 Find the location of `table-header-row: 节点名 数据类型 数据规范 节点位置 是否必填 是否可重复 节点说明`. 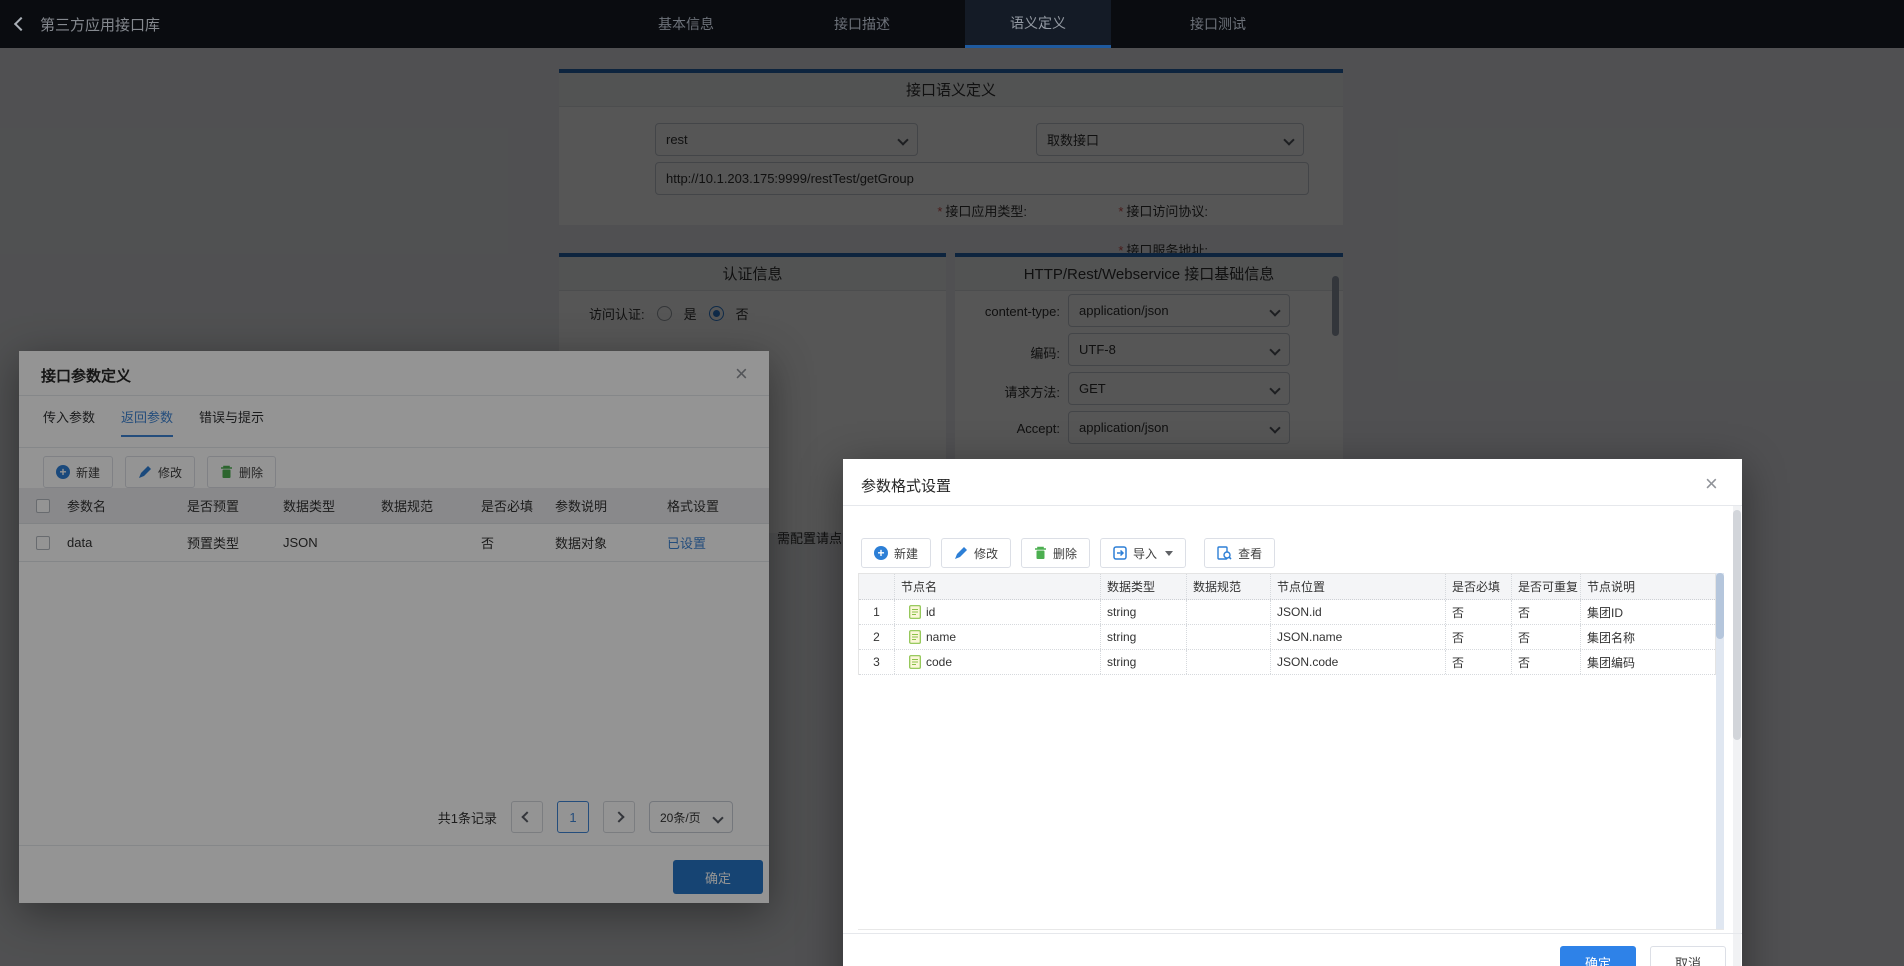

table-header-row: 节点名 数据类型 数据规范 节点位置 是否必填 是否可重复 节点说明 is located at coordinates (1287, 587).